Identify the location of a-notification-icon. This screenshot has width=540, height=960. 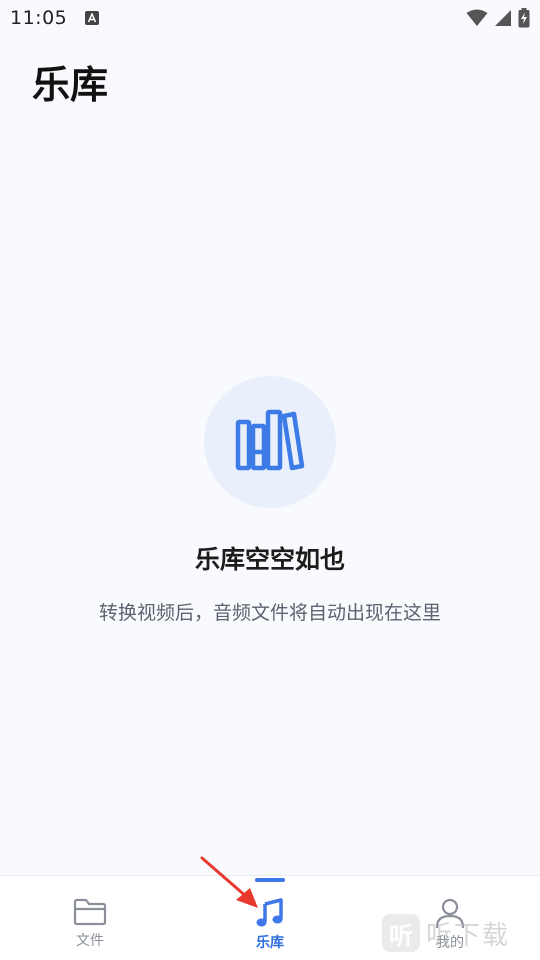
(92, 18).